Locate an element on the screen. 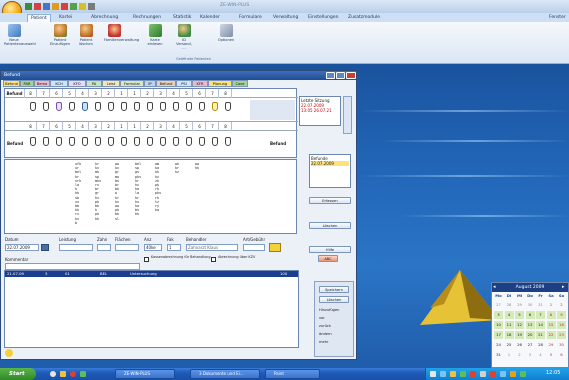  code-column: ww hk is located at coordinates (197, 166).